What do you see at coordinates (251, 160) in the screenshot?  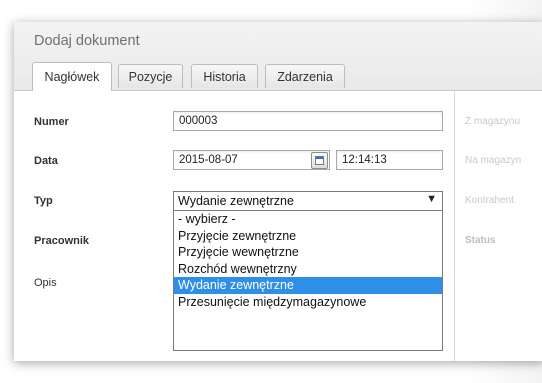 I see `date-input: 2015-08-07` at bounding box center [251, 160].